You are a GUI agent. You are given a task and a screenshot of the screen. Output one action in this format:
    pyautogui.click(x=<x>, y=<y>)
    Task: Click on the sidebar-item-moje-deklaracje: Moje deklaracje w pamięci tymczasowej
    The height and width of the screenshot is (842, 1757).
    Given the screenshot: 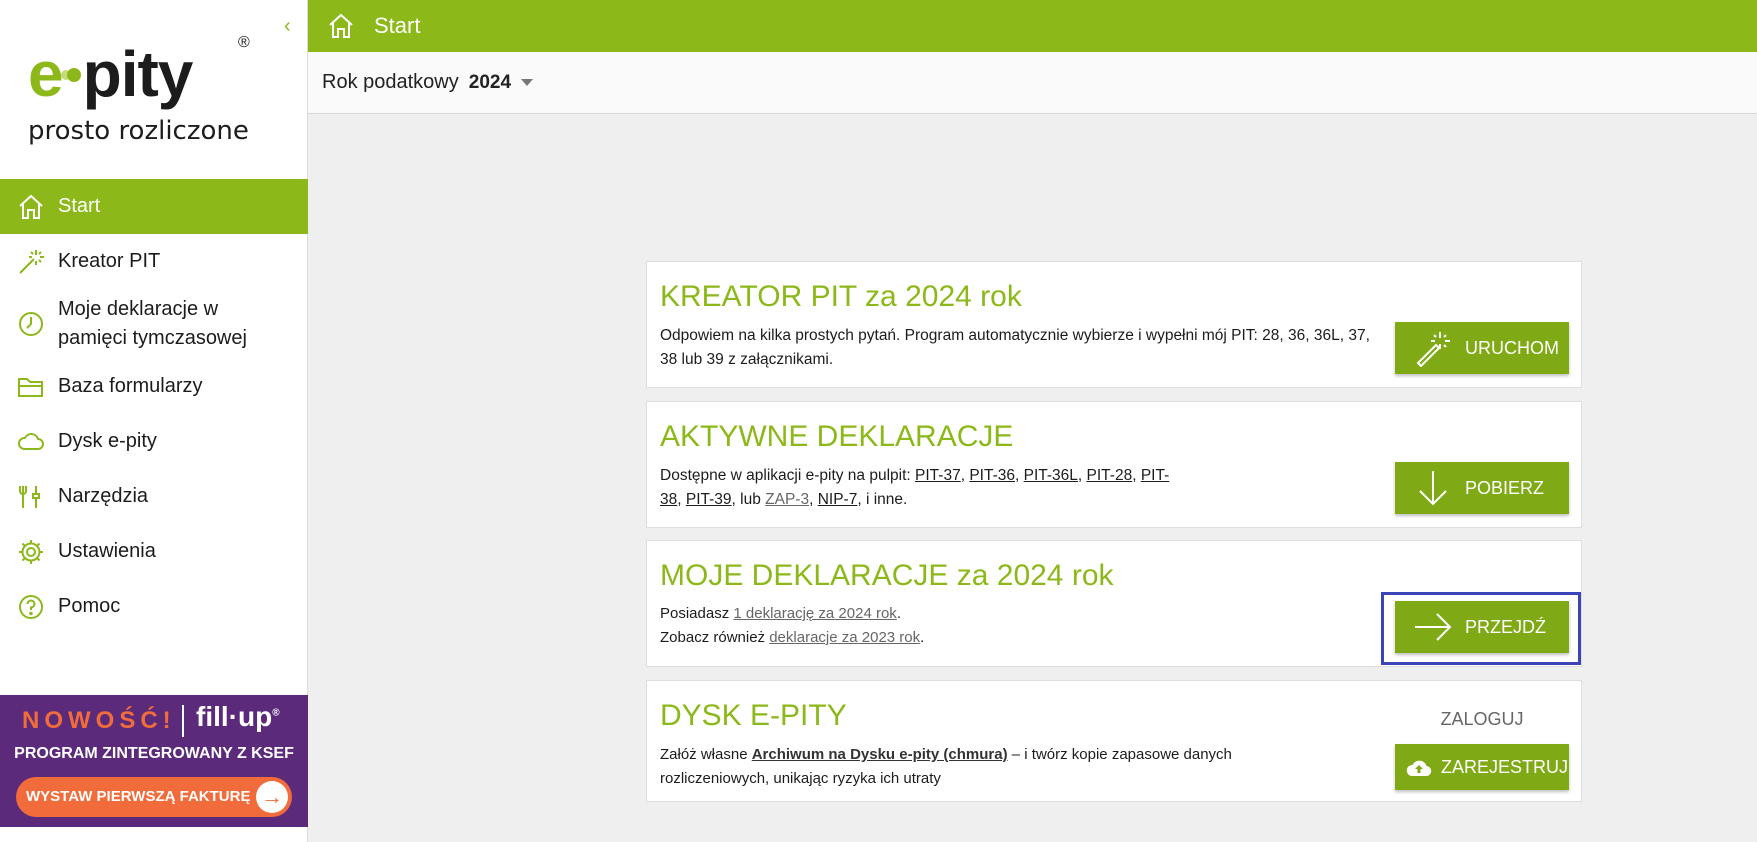 What is the action you would take?
    pyautogui.click(x=154, y=324)
    